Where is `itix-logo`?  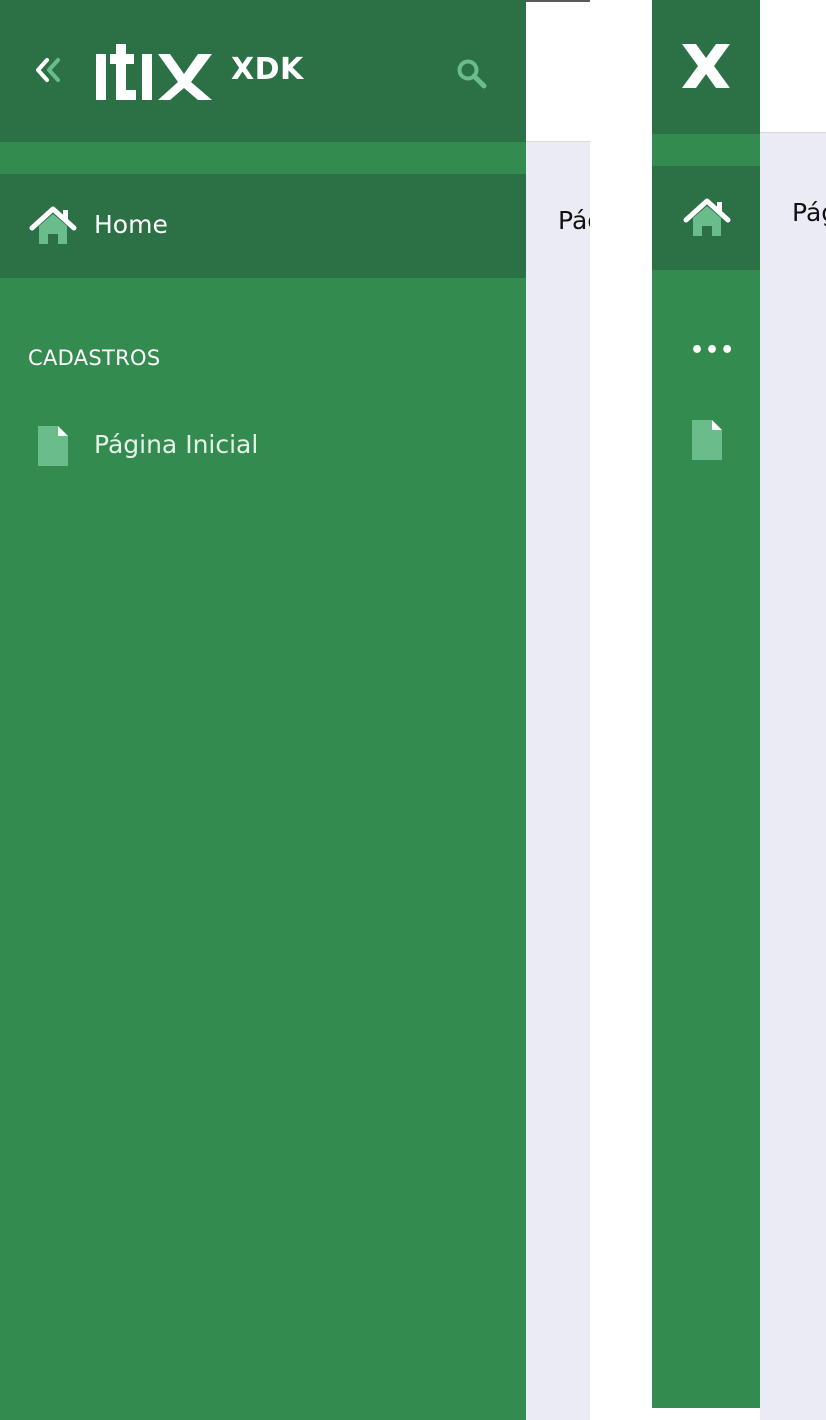 itix-logo is located at coordinates (156, 71).